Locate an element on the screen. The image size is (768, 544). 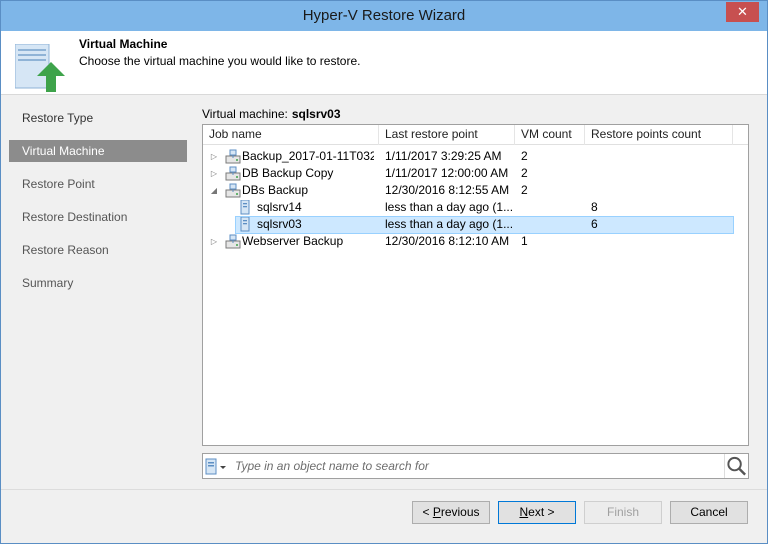
close-button: ✕ is located at coordinates (742, 12).